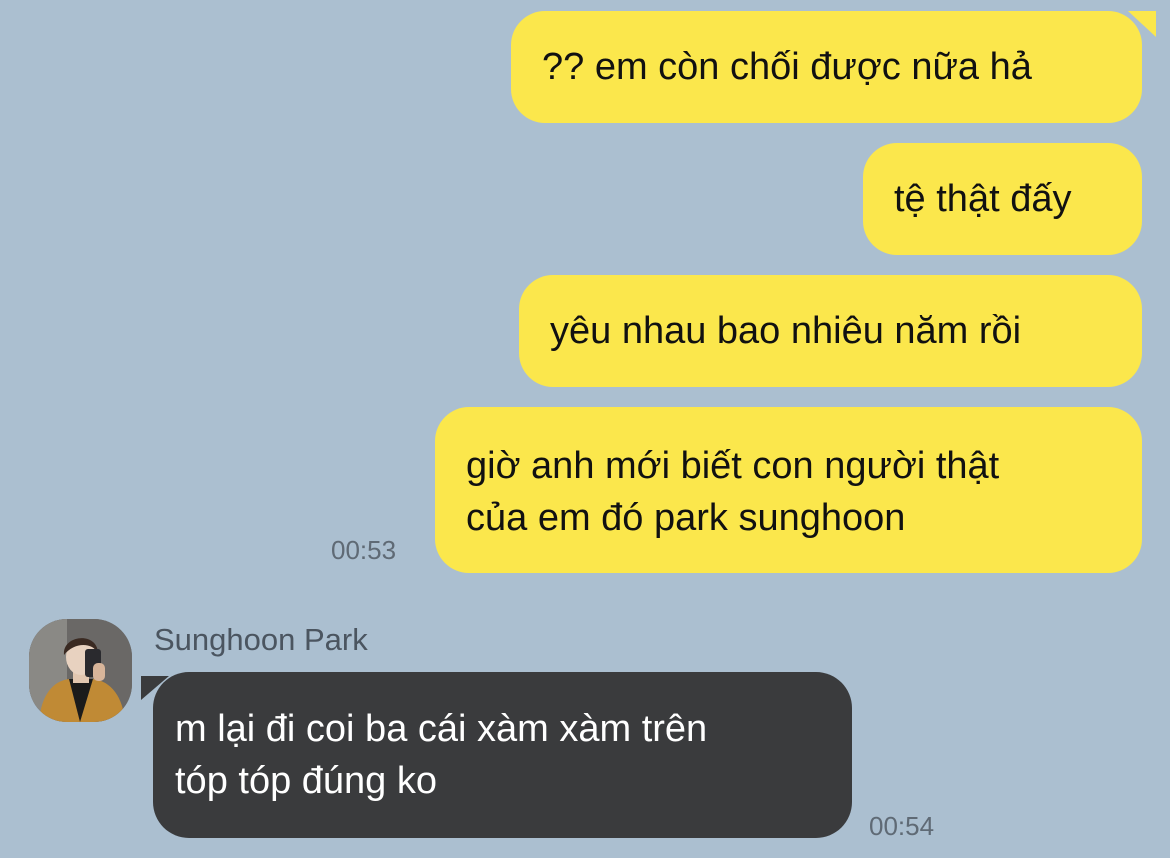 This screenshot has height=858, width=1170. What do you see at coordinates (786, 331) in the screenshot?
I see `message-text: yêu nhau bao nhiêu năm rồi` at bounding box center [786, 331].